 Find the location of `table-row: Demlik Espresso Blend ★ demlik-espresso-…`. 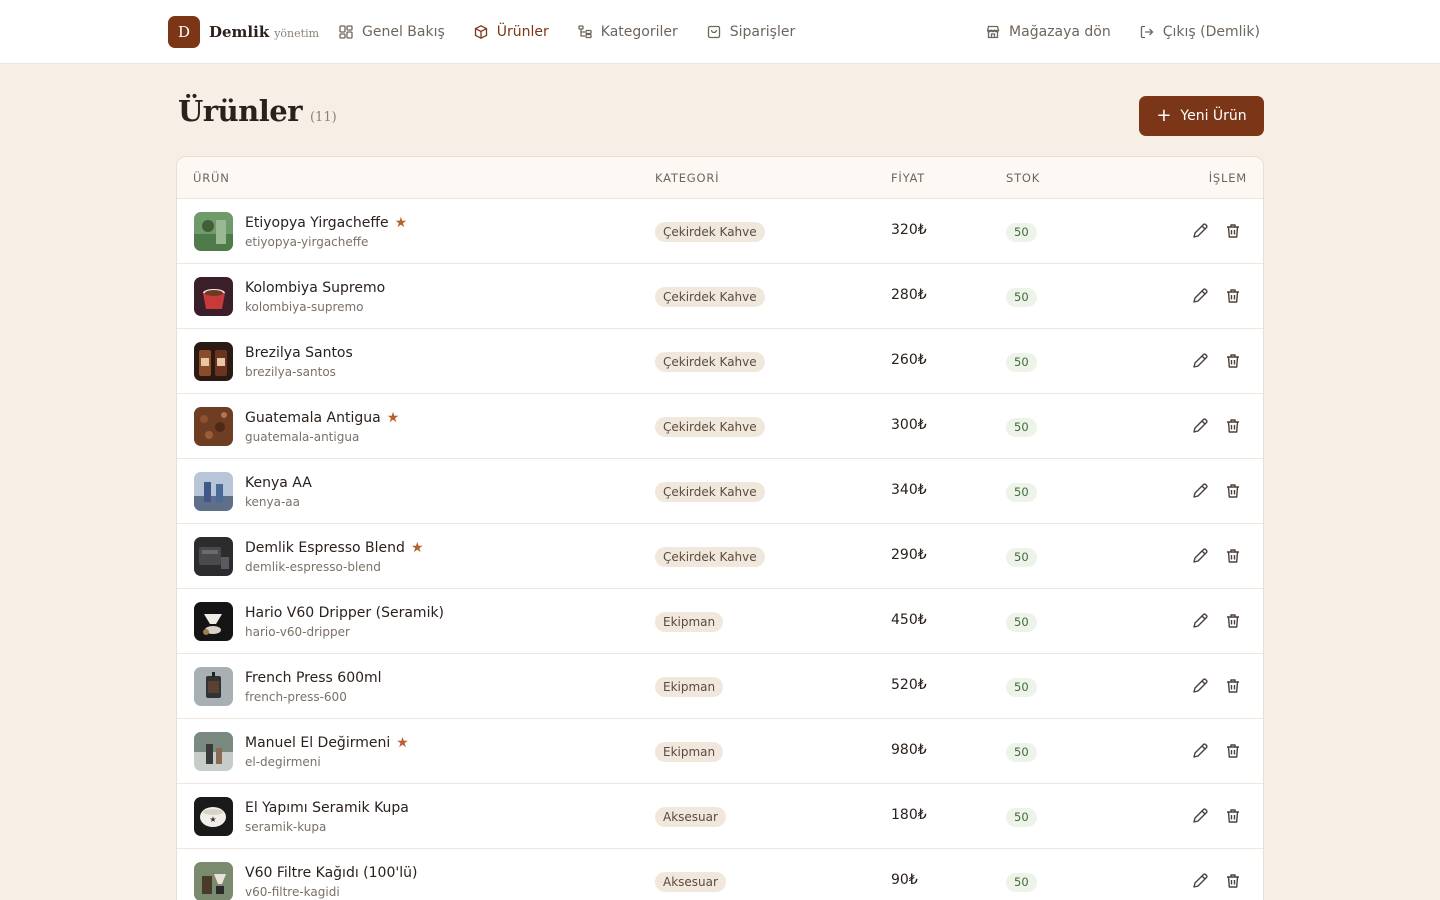

table-row: Demlik Espresso Blend ★ demlik-espresso-… is located at coordinates (720, 556).